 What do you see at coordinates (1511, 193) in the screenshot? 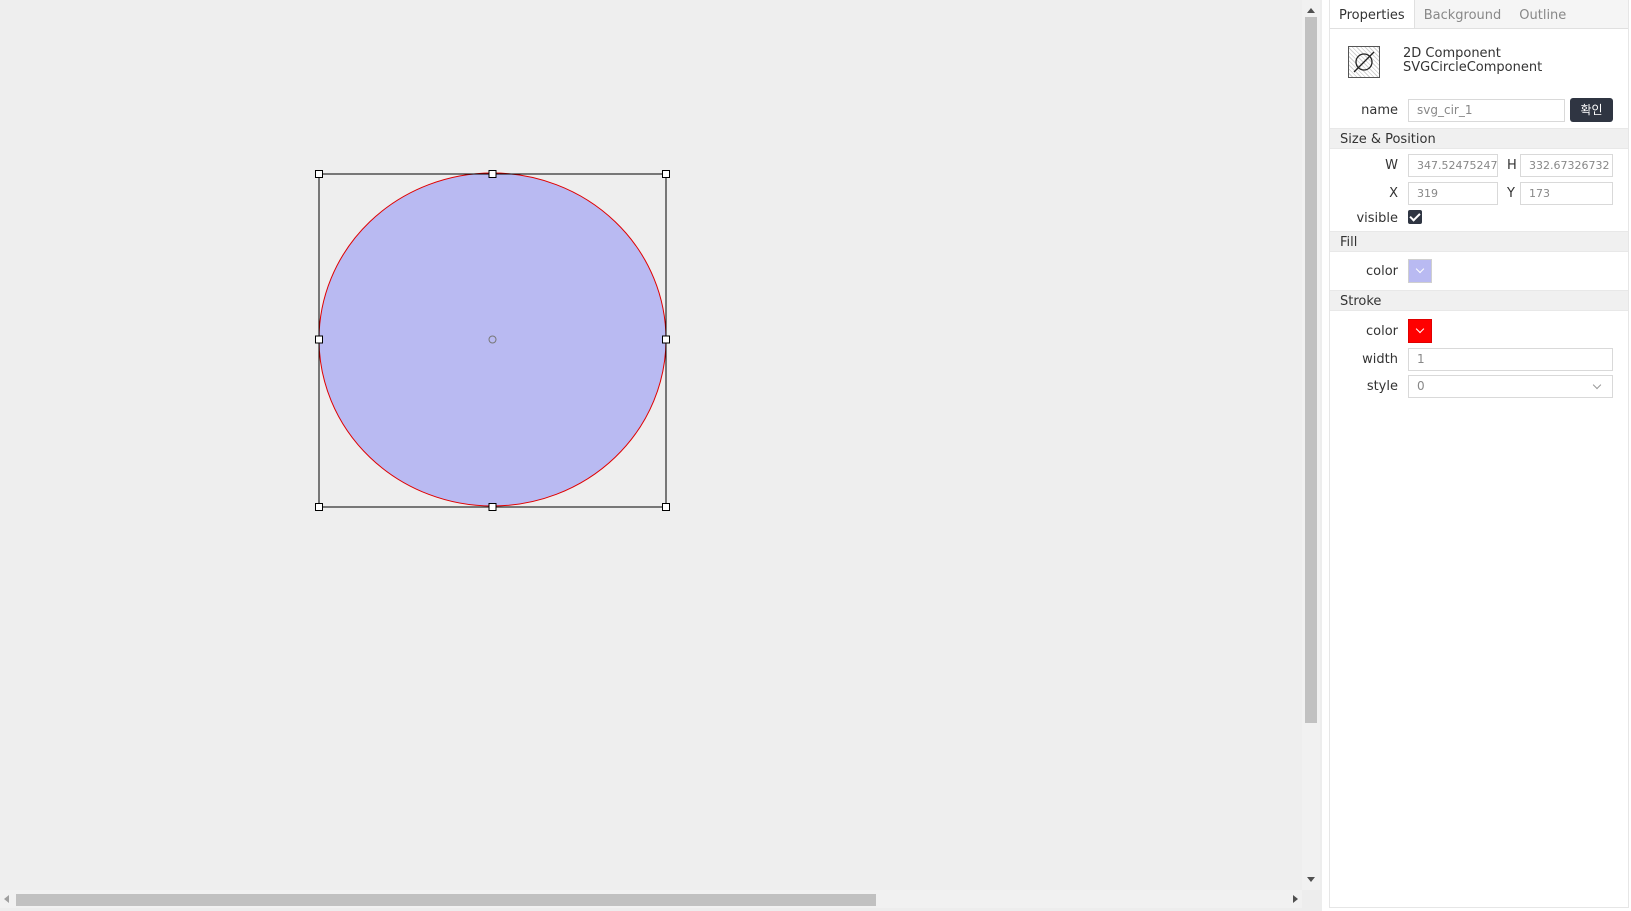
I see `y-label: Y` at bounding box center [1511, 193].